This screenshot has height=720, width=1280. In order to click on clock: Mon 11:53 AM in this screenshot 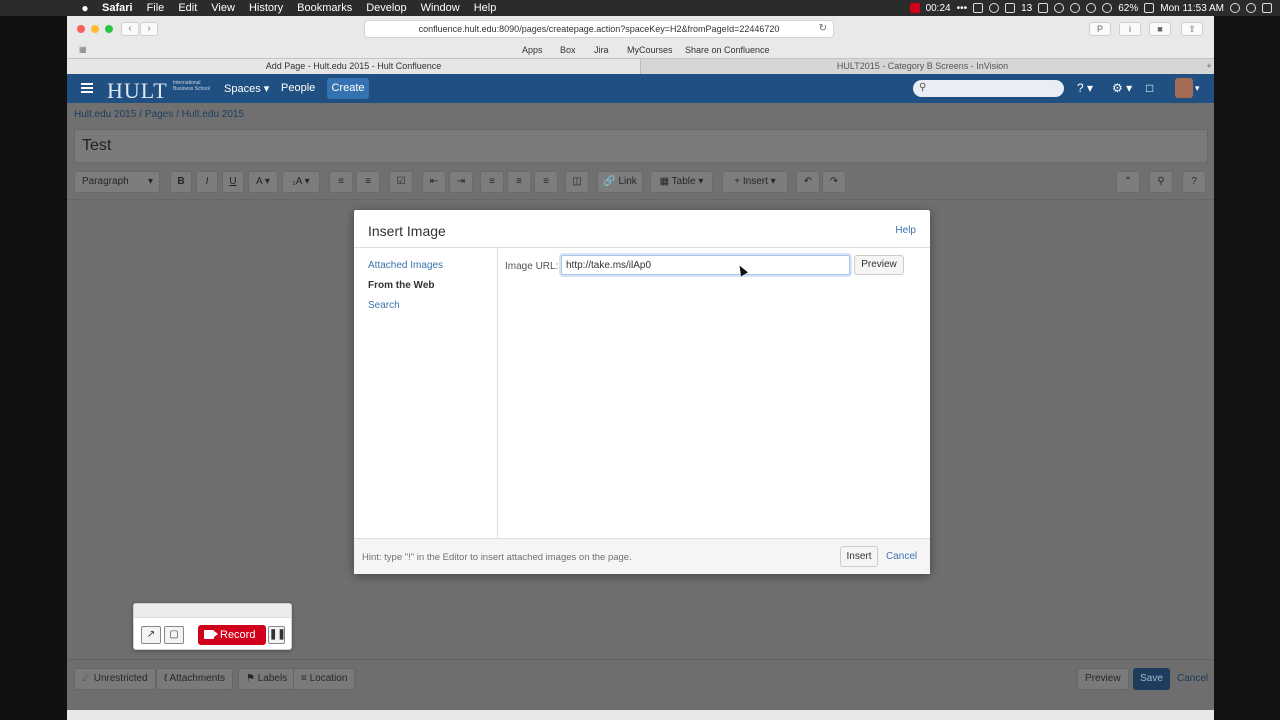, I will do `click(1192, 8)`.